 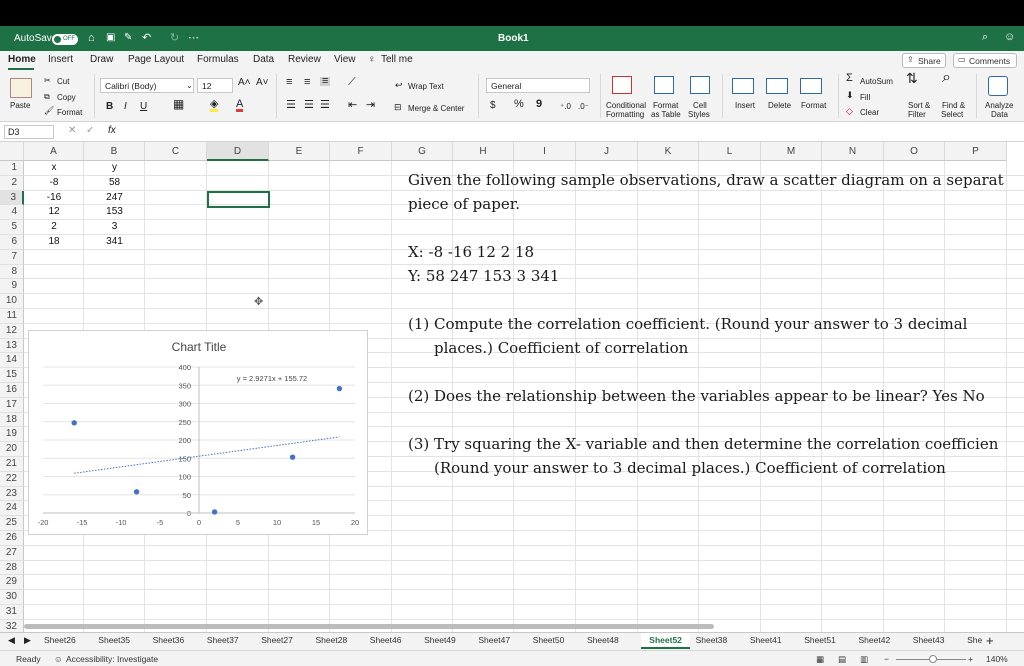 What do you see at coordinates (174, 37) in the screenshot?
I see `redo-icon: ↻` at bounding box center [174, 37].